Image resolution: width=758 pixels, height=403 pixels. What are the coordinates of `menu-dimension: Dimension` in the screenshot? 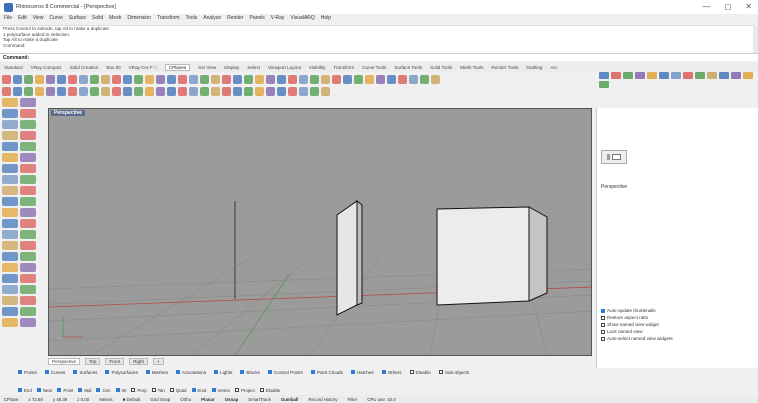 It's located at (139, 19).